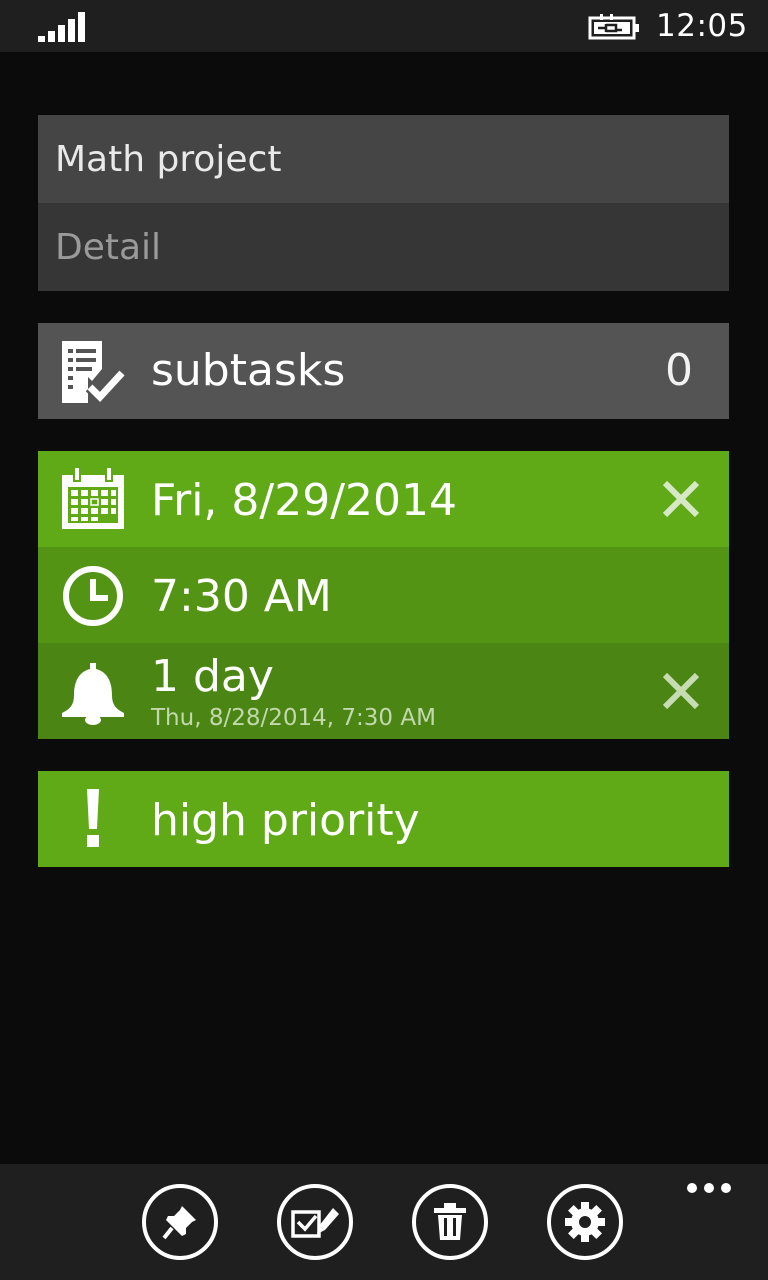 The height and width of the screenshot is (1280, 768). What do you see at coordinates (285, 820) in the screenshot?
I see `priority-label: high priority` at bounding box center [285, 820].